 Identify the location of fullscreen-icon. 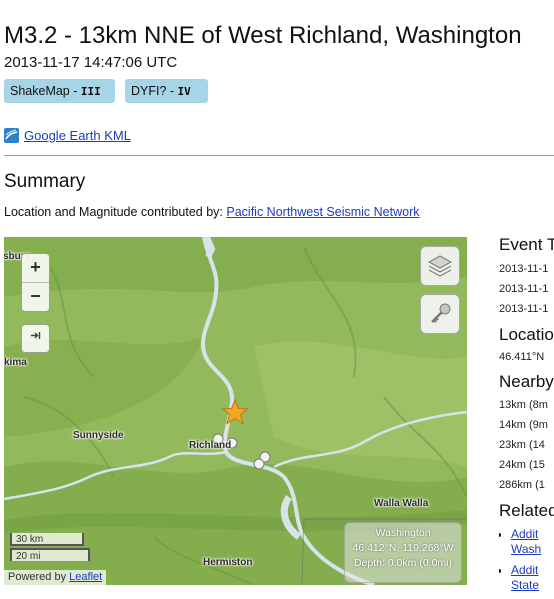
(36, 335).